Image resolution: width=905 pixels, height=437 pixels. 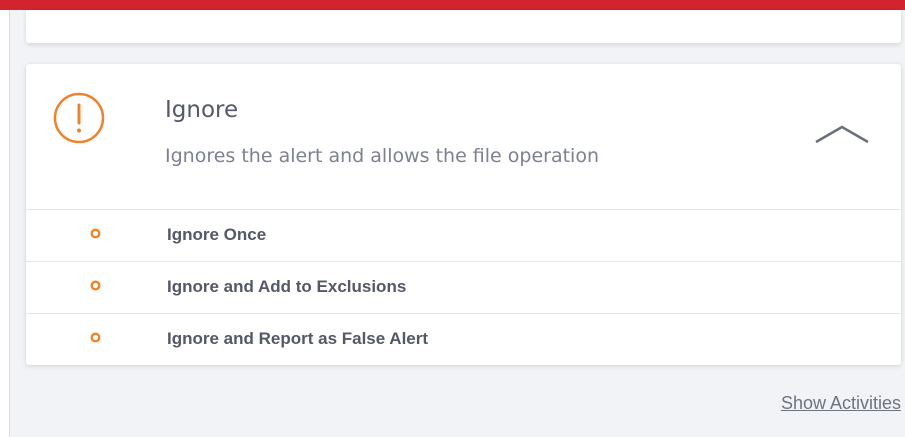 I want to click on window-top-bar, so click(x=452, y=5).